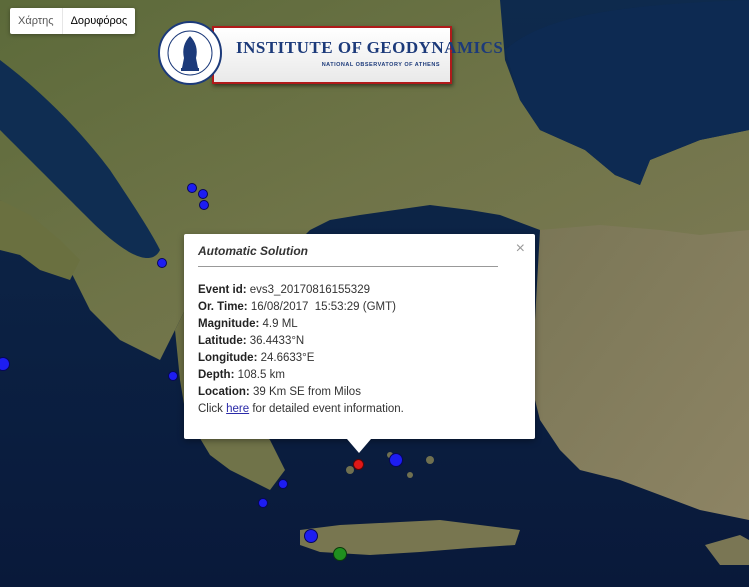 This screenshot has width=749, height=587. Describe the element at coordinates (309, 290) in the screenshot. I see `event-id-value: evs3_20170816155329` at that location.